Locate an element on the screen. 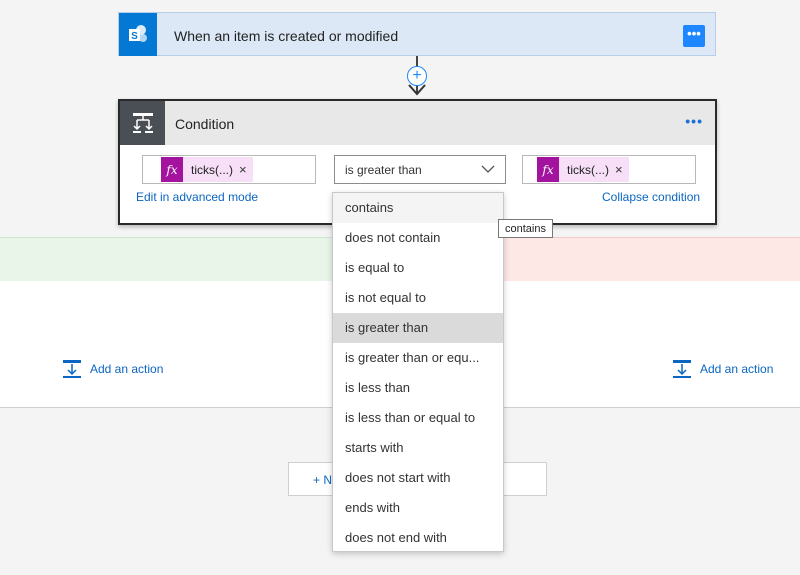 This screenshot has height=575, width=800. add-action-no-button: Add an action is located at coordinates (722, 369).